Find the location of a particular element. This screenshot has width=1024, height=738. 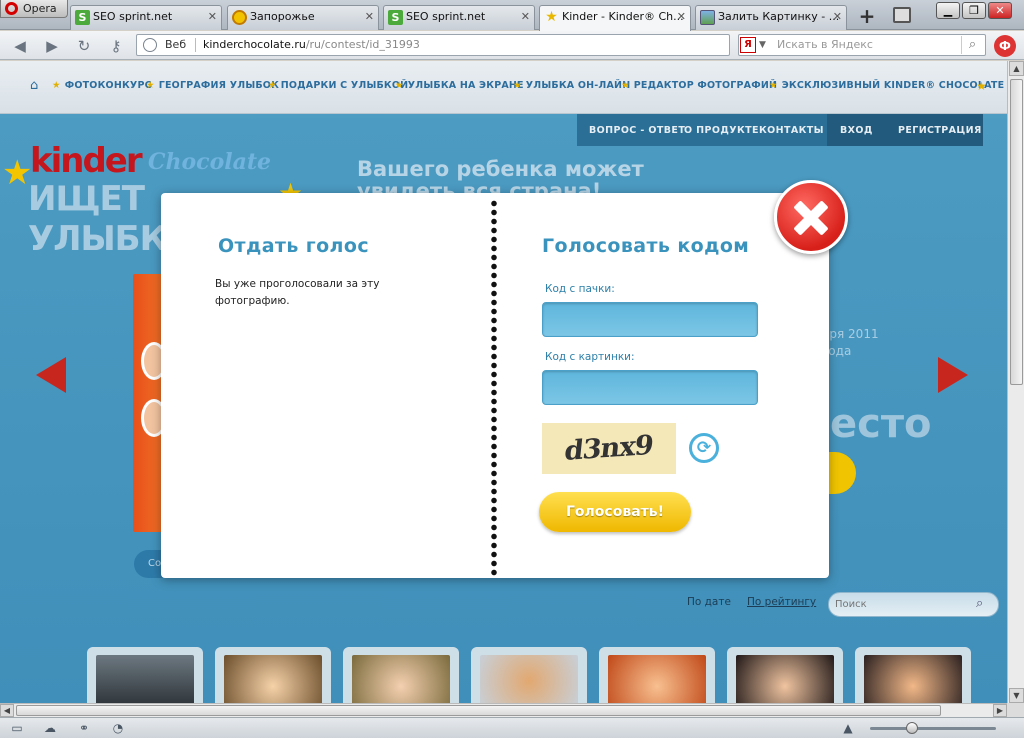

scroll-right-icon: ▶ is located at coordinates (1000, 710).